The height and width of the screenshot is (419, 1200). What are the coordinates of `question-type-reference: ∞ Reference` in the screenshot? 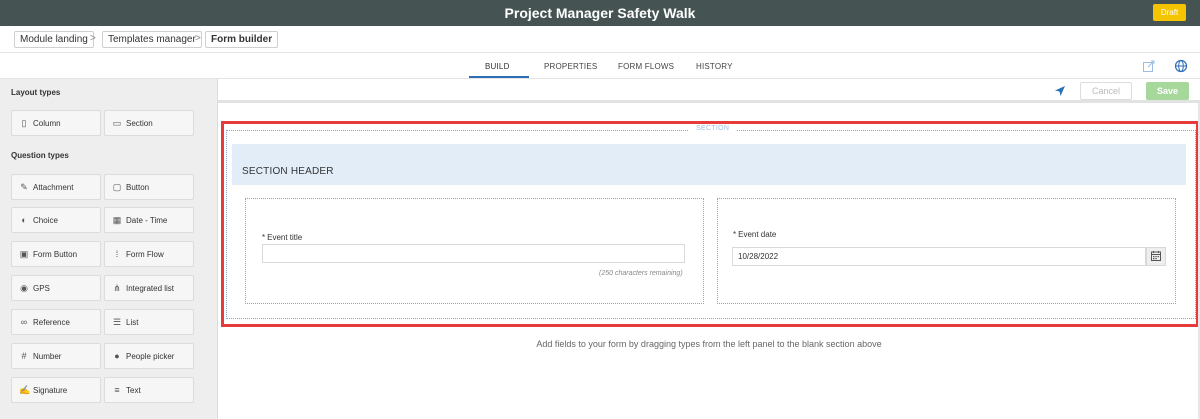 It's located at (56, 322).